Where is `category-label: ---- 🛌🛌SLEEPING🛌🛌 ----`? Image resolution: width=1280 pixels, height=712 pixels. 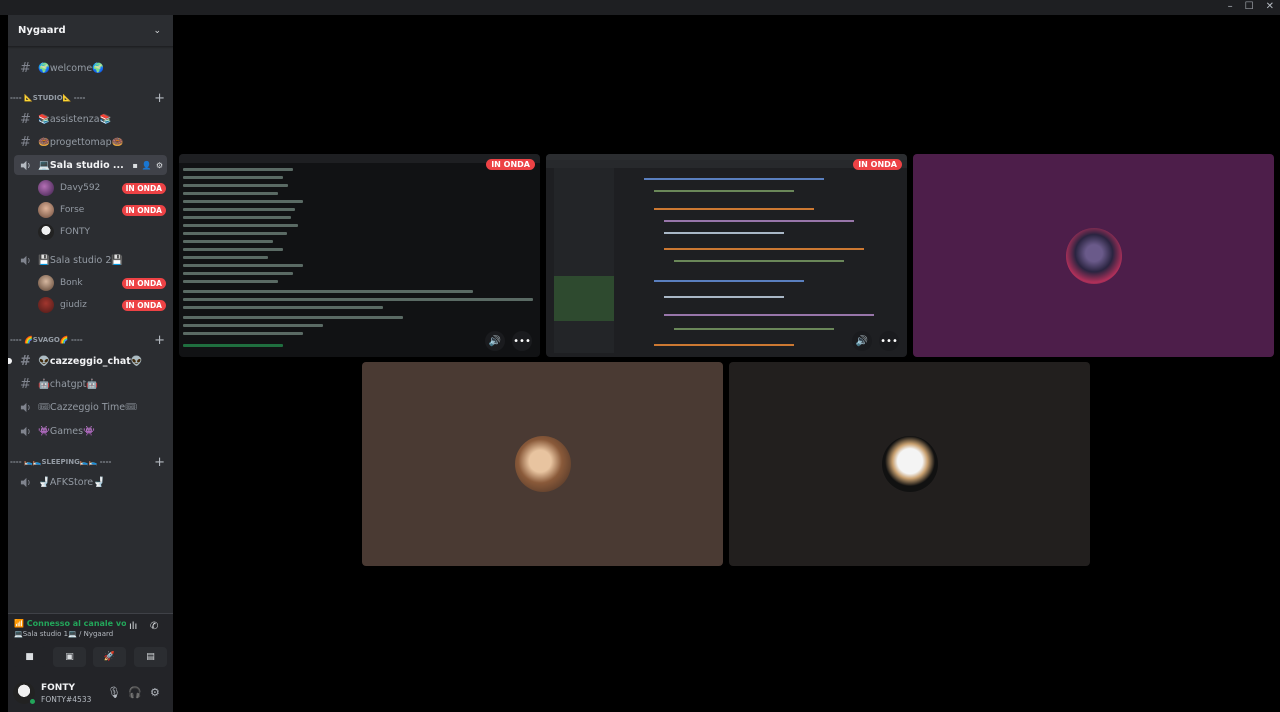
category-label: ---- 🛌🛌SLEEPING🛌🛌 ---- is located at coordinates (61, 462).